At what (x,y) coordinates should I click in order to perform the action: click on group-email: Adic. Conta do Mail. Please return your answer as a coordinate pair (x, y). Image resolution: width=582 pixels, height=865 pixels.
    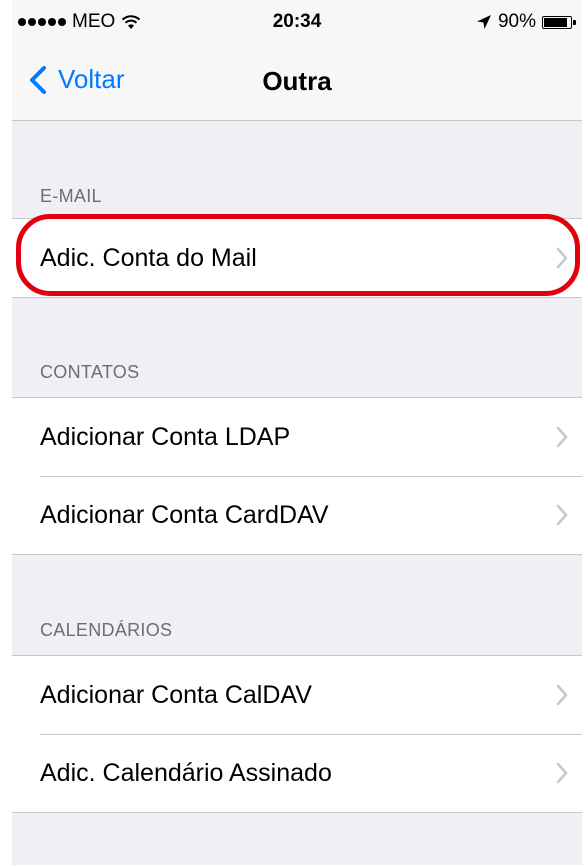
    Looking at the image, I should click on (297, 258).